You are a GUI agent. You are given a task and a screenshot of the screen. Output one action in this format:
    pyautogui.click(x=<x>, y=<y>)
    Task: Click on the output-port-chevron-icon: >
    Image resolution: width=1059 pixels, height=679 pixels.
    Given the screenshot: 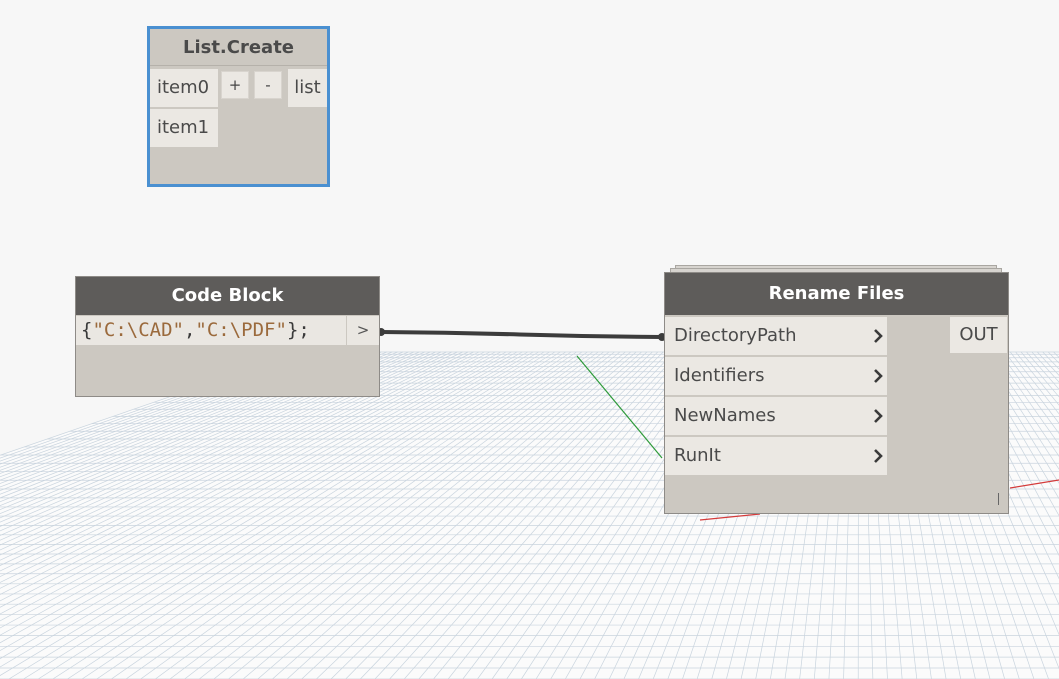 What is the action you would take?
    pyautogui.click(x=363, y=330)
    